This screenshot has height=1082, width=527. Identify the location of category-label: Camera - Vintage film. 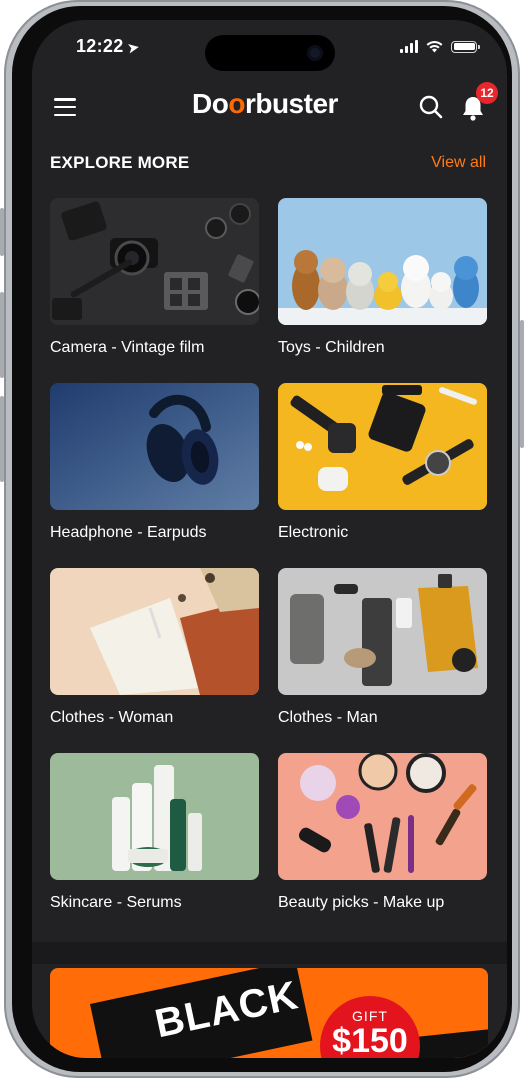
(127, 347).